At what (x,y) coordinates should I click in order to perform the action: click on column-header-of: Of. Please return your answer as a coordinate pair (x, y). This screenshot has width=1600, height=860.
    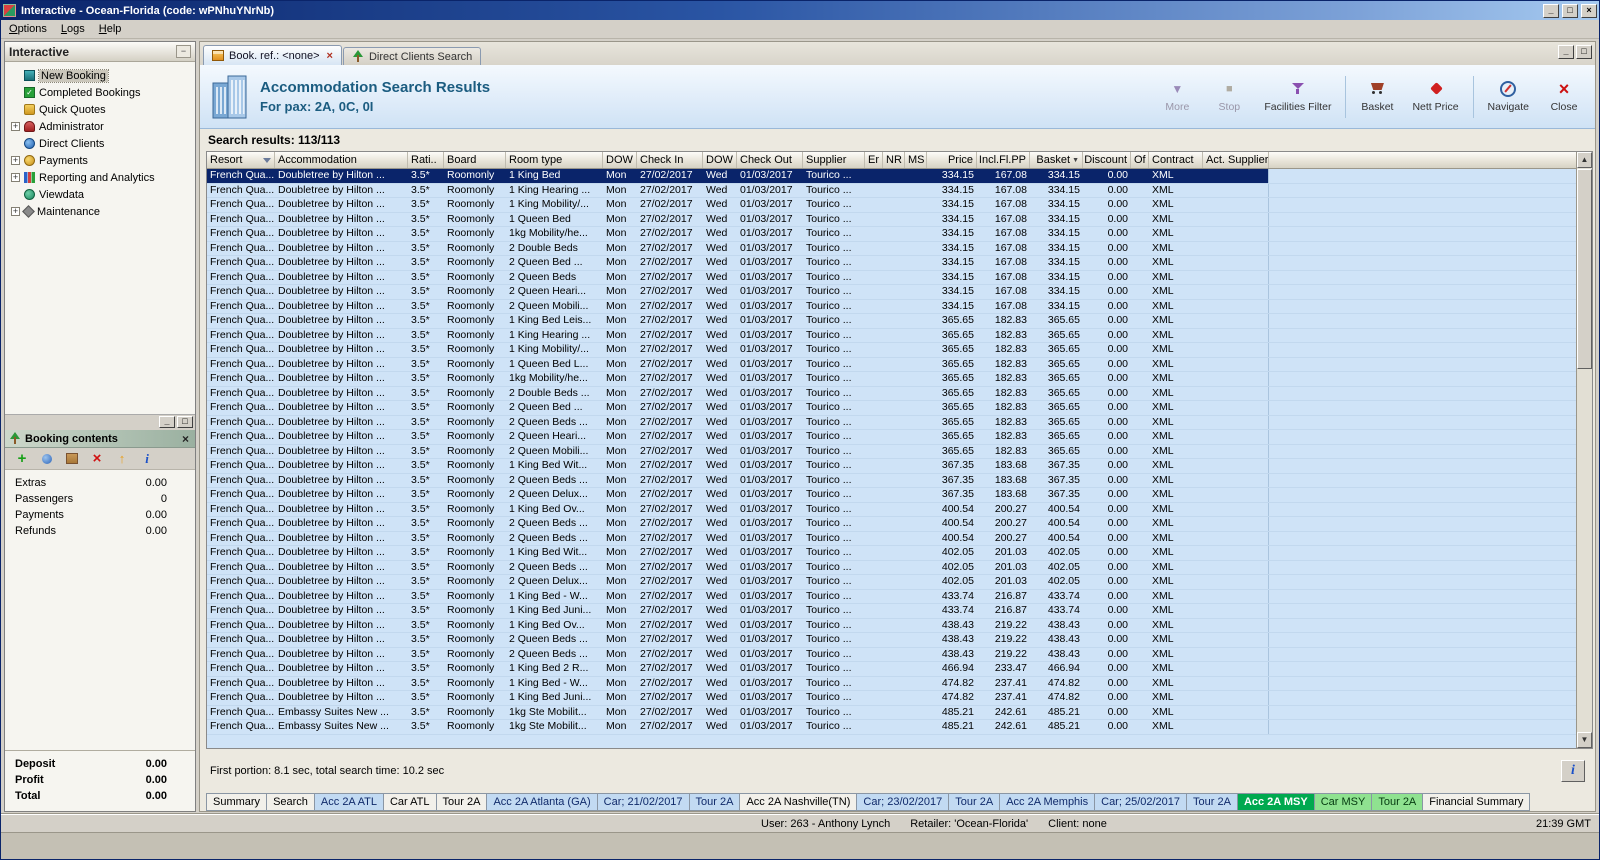
    Looking at the image, I should click on (1140, 160).